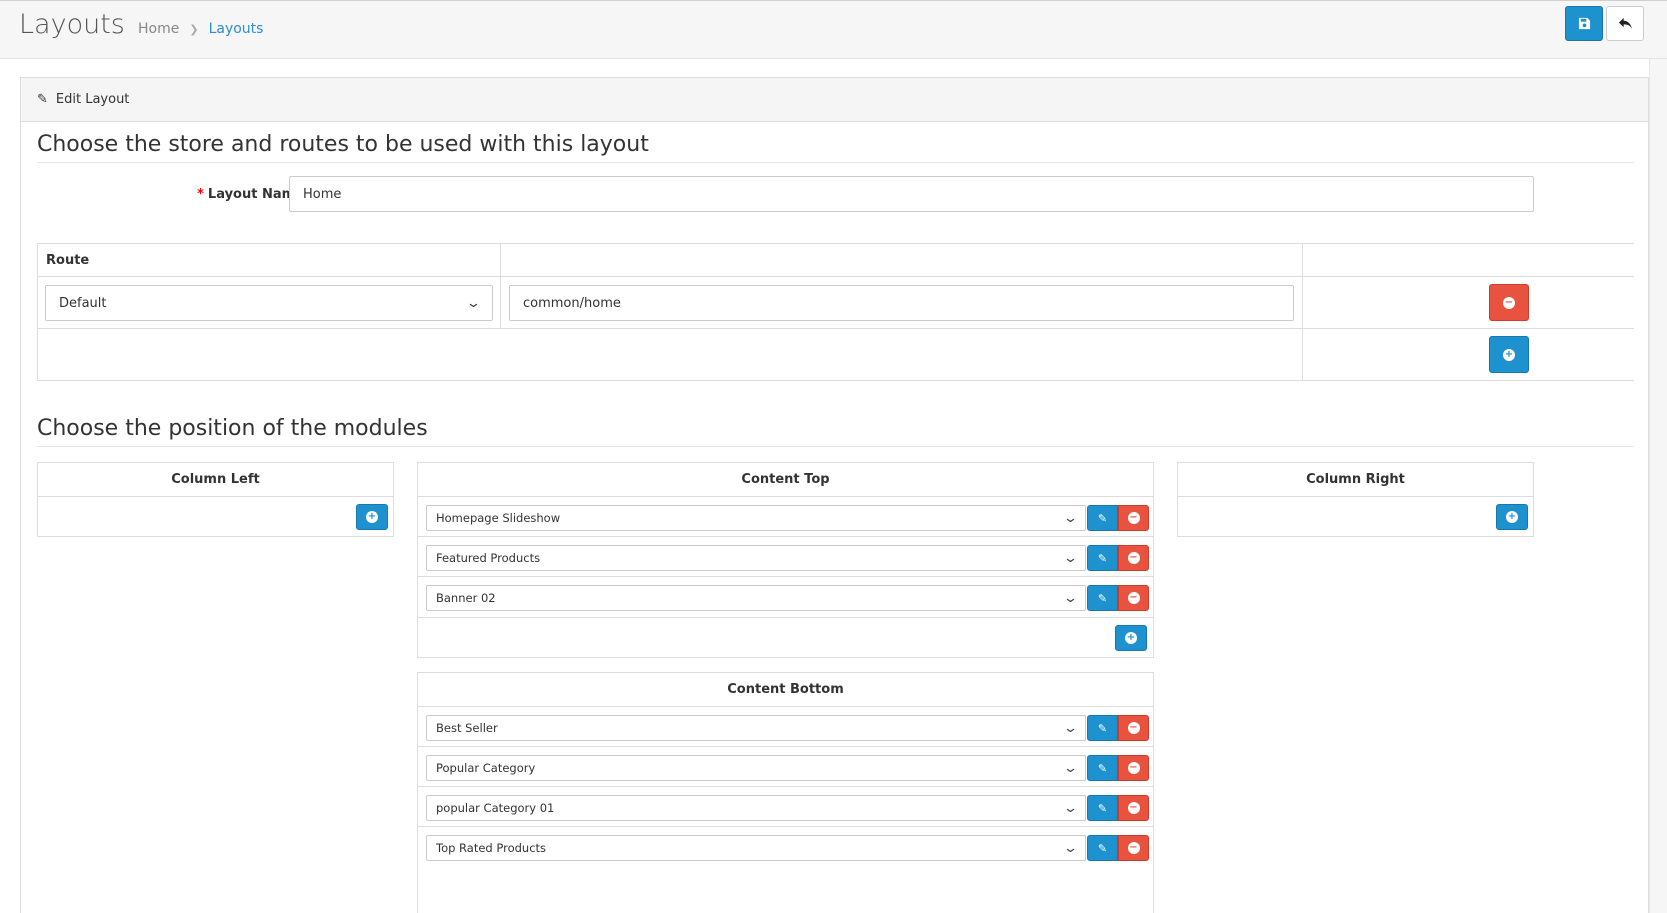 Image resolution: width=1667 pixels, height=913 pixels. Describe the element at coordinates (1468, 354) in the screenshot. I see `route-footer-action: +` at that location.